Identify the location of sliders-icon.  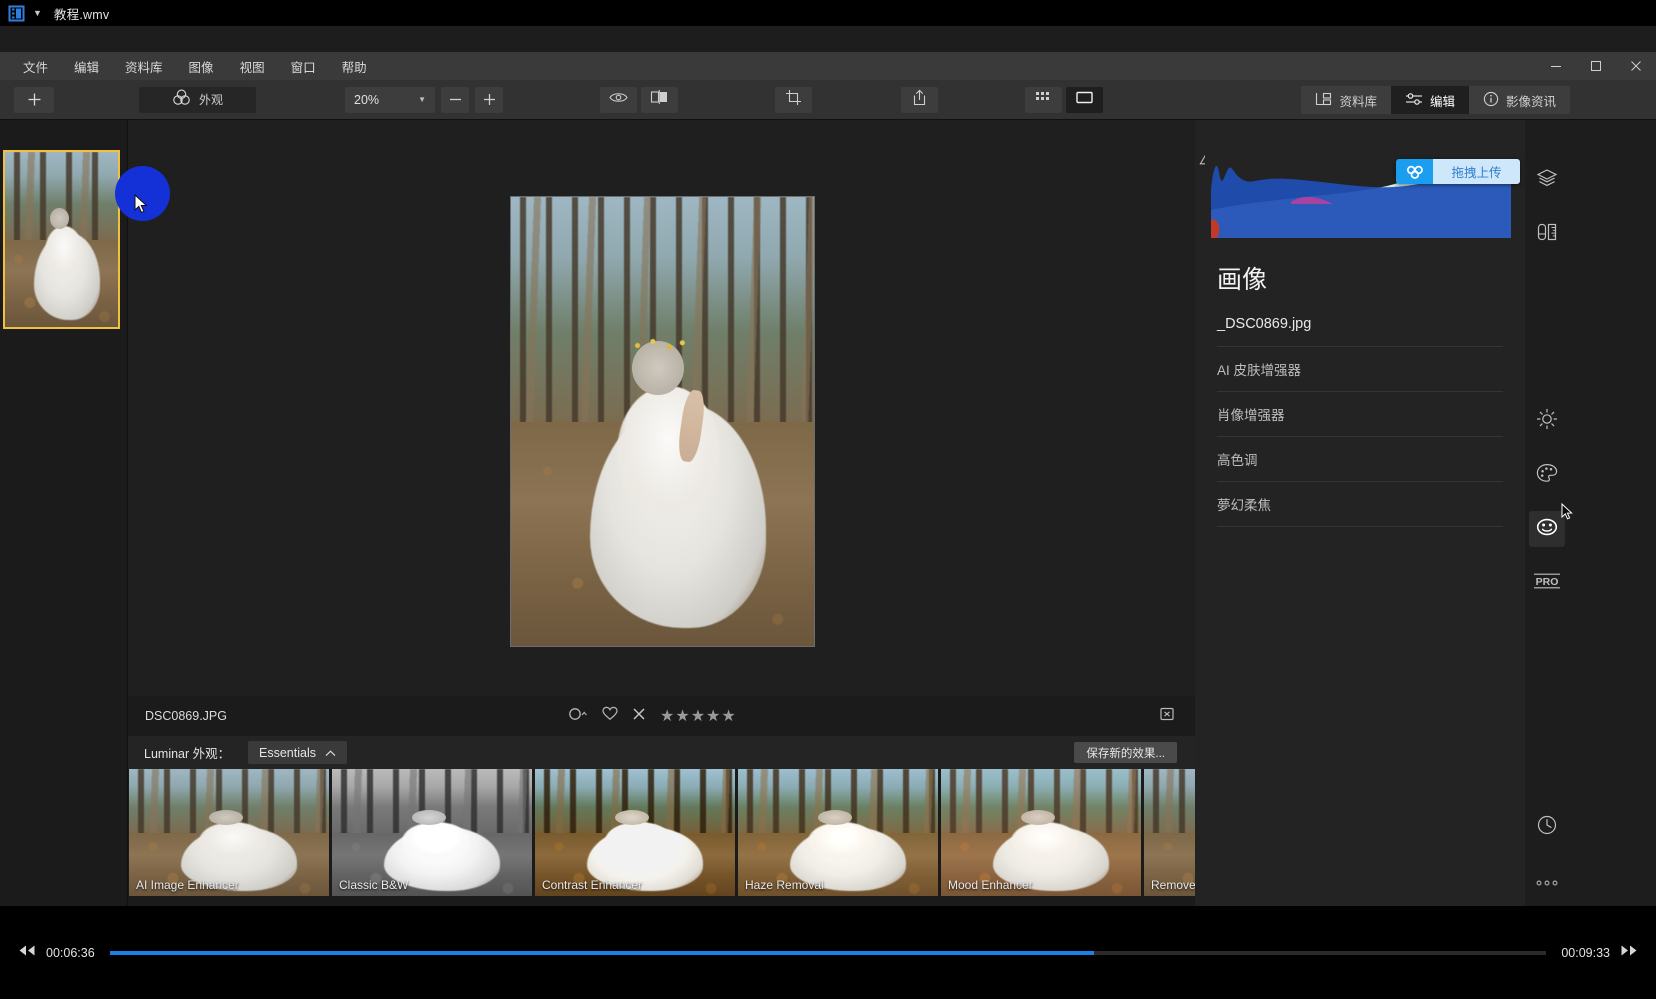
(1414, 100).